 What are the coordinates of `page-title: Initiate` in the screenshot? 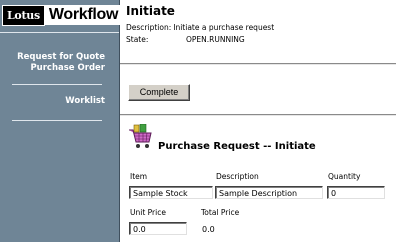 It's located at (150, 11).